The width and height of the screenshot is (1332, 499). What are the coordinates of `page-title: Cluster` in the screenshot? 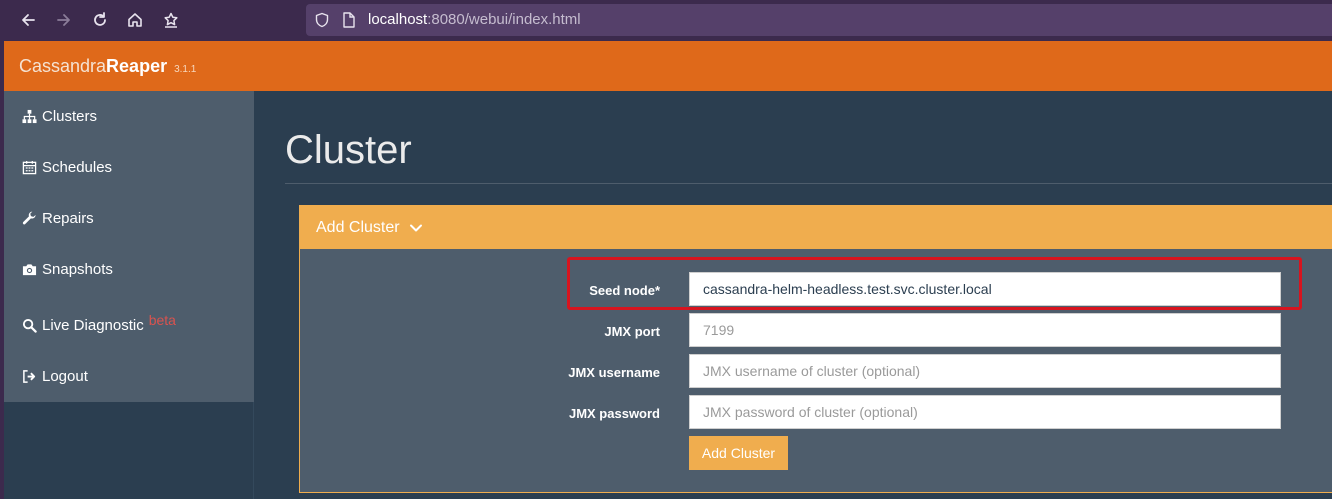 It's located at (348, 150).